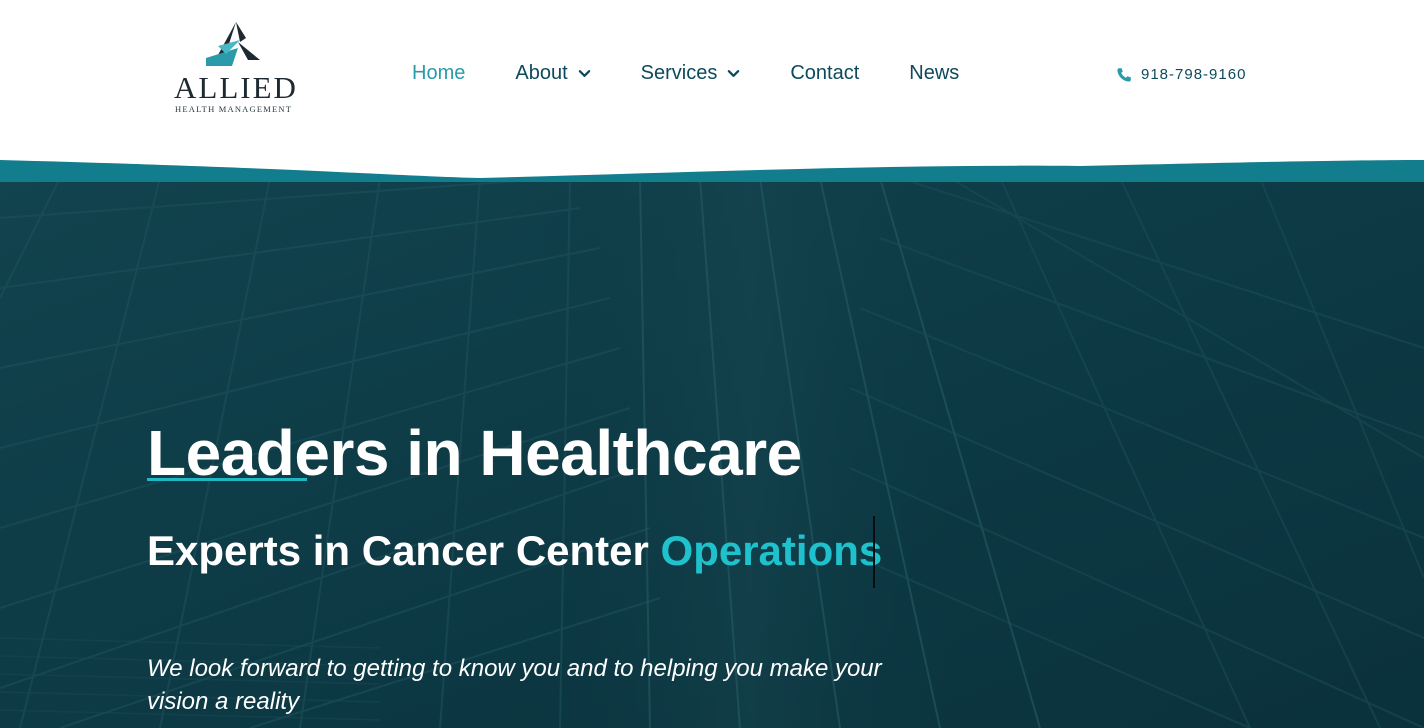 This screenshot has height=728, width=1424. What do you see at coordinates (227, 479) in the screenshot?
I see `hero-divider` at bounding box center [227, 479].